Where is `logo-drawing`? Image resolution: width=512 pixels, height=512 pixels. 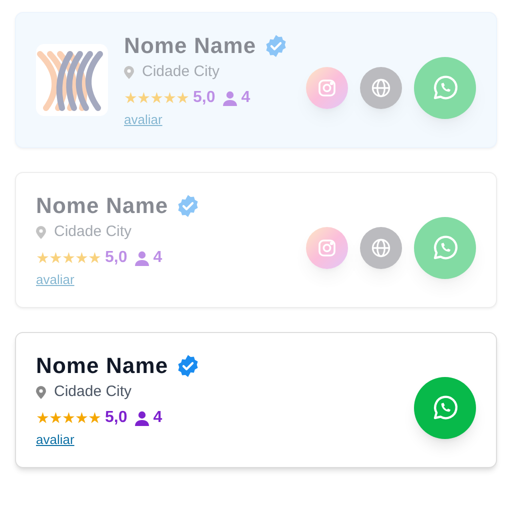
logo-drawing is located at coordinates (72, 80).